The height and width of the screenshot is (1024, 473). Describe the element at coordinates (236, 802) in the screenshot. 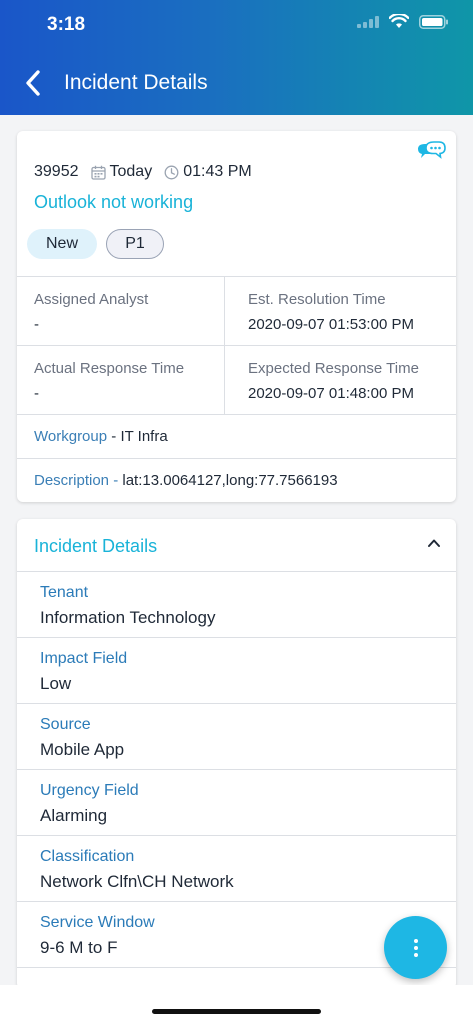

I see `field-urgency: Urgency Field Alarming` at that location.